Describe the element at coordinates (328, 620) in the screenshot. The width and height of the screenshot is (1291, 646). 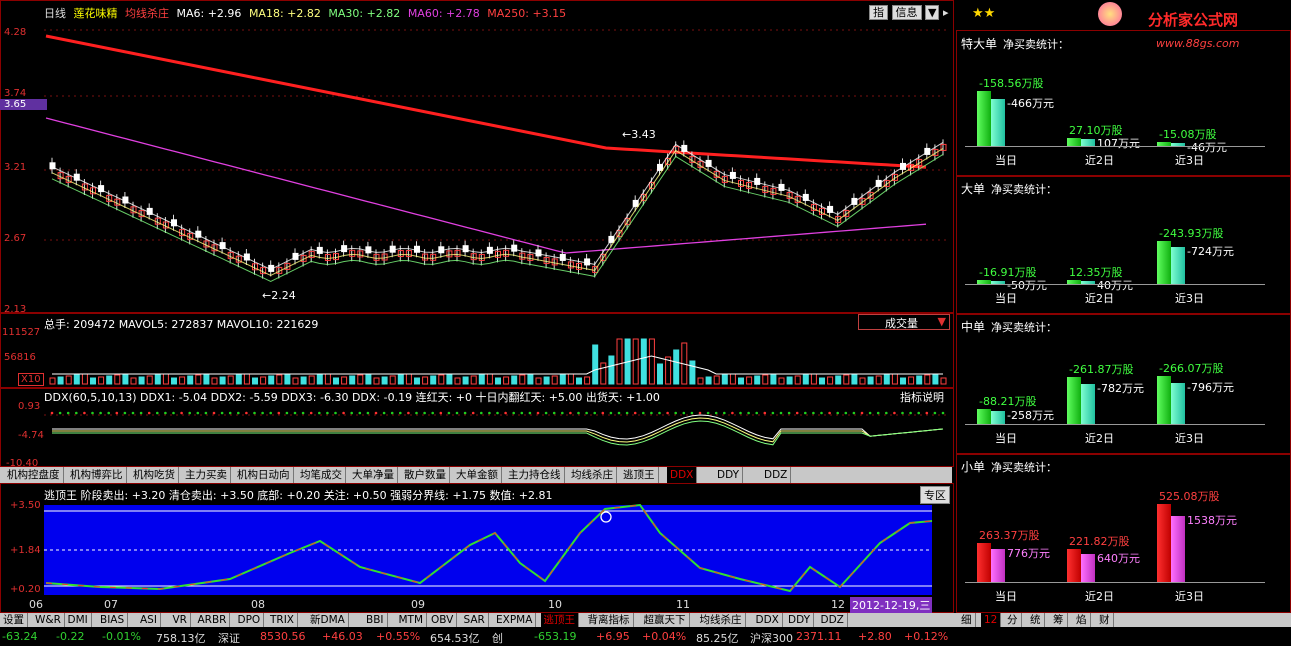
I see `bottom-tab-9: 新DMA` at that location.